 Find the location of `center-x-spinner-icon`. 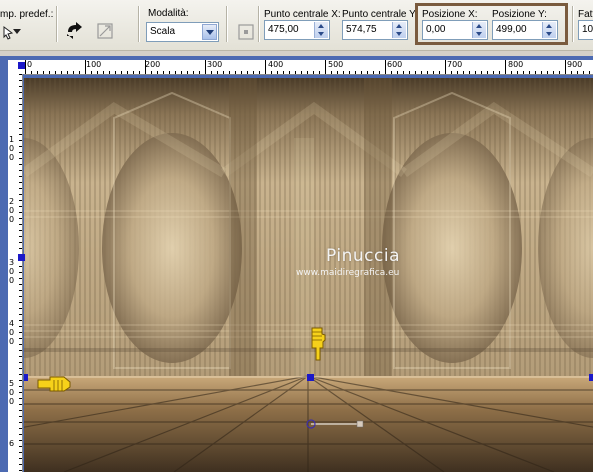

center-x-spinner-icon is located at coordinates (321, 30).